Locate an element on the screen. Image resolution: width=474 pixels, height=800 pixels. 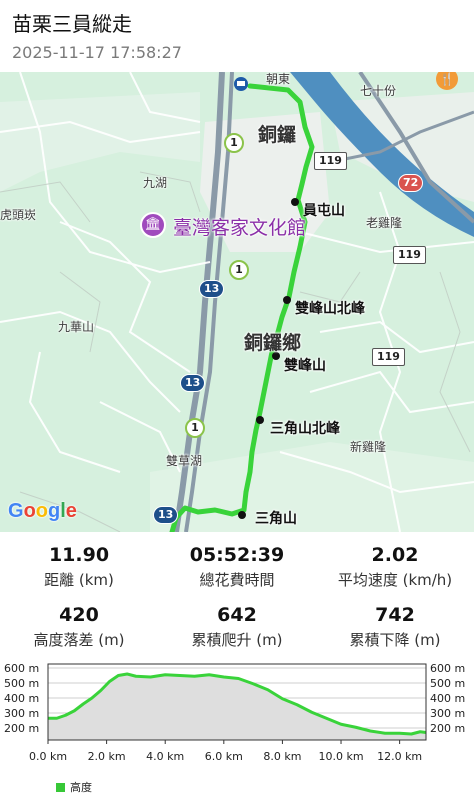
y-tick-label-right: 300 m is located at coordinates (447, 713).